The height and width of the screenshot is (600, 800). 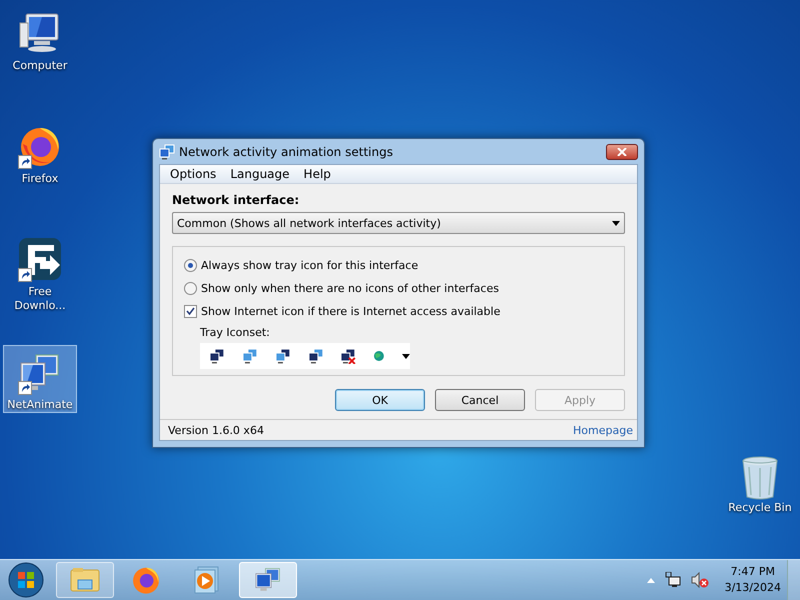 I want to click on clock-time: 7:47 PM, so click(x=752, y=572).